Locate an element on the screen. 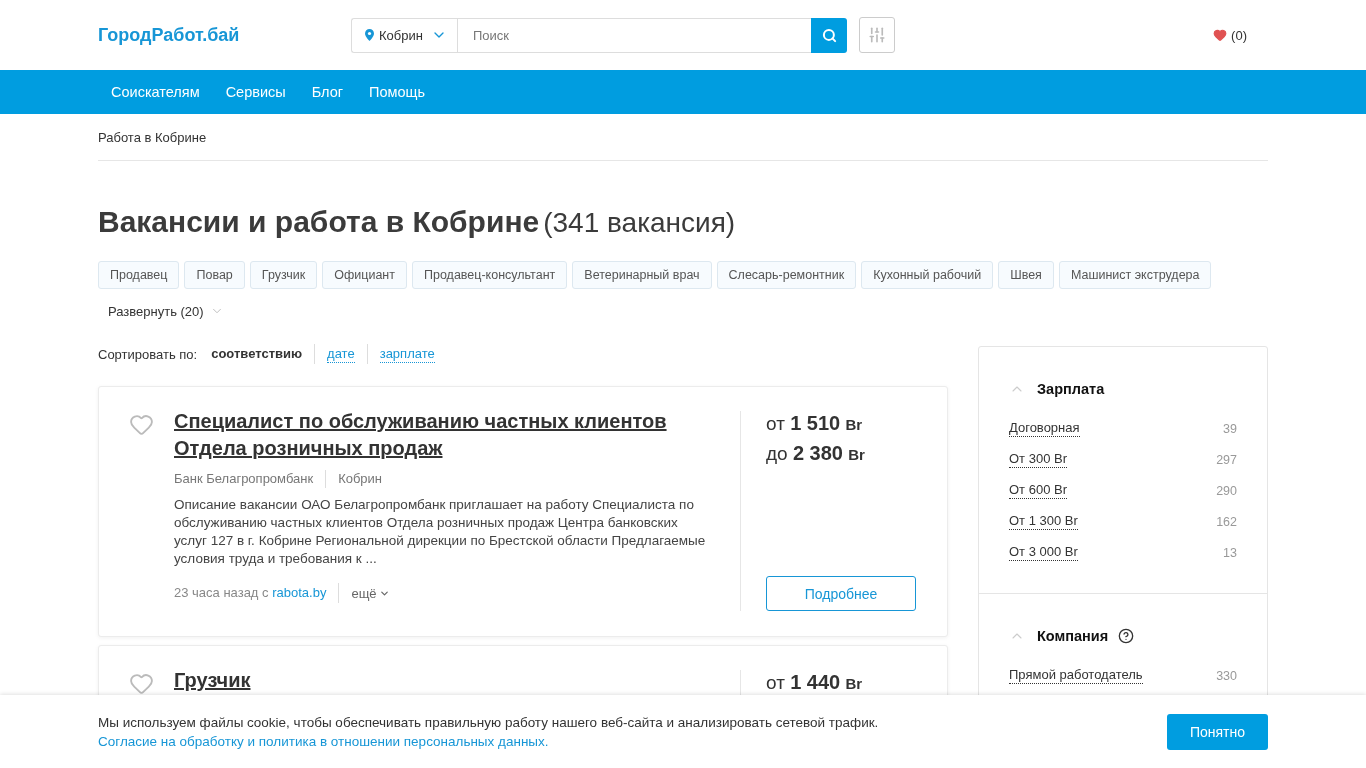 Image resolution: width=1366 pixels, height=768 pixels. vacancy-count: (341 вакансия) is located at coordinates (639, 223).